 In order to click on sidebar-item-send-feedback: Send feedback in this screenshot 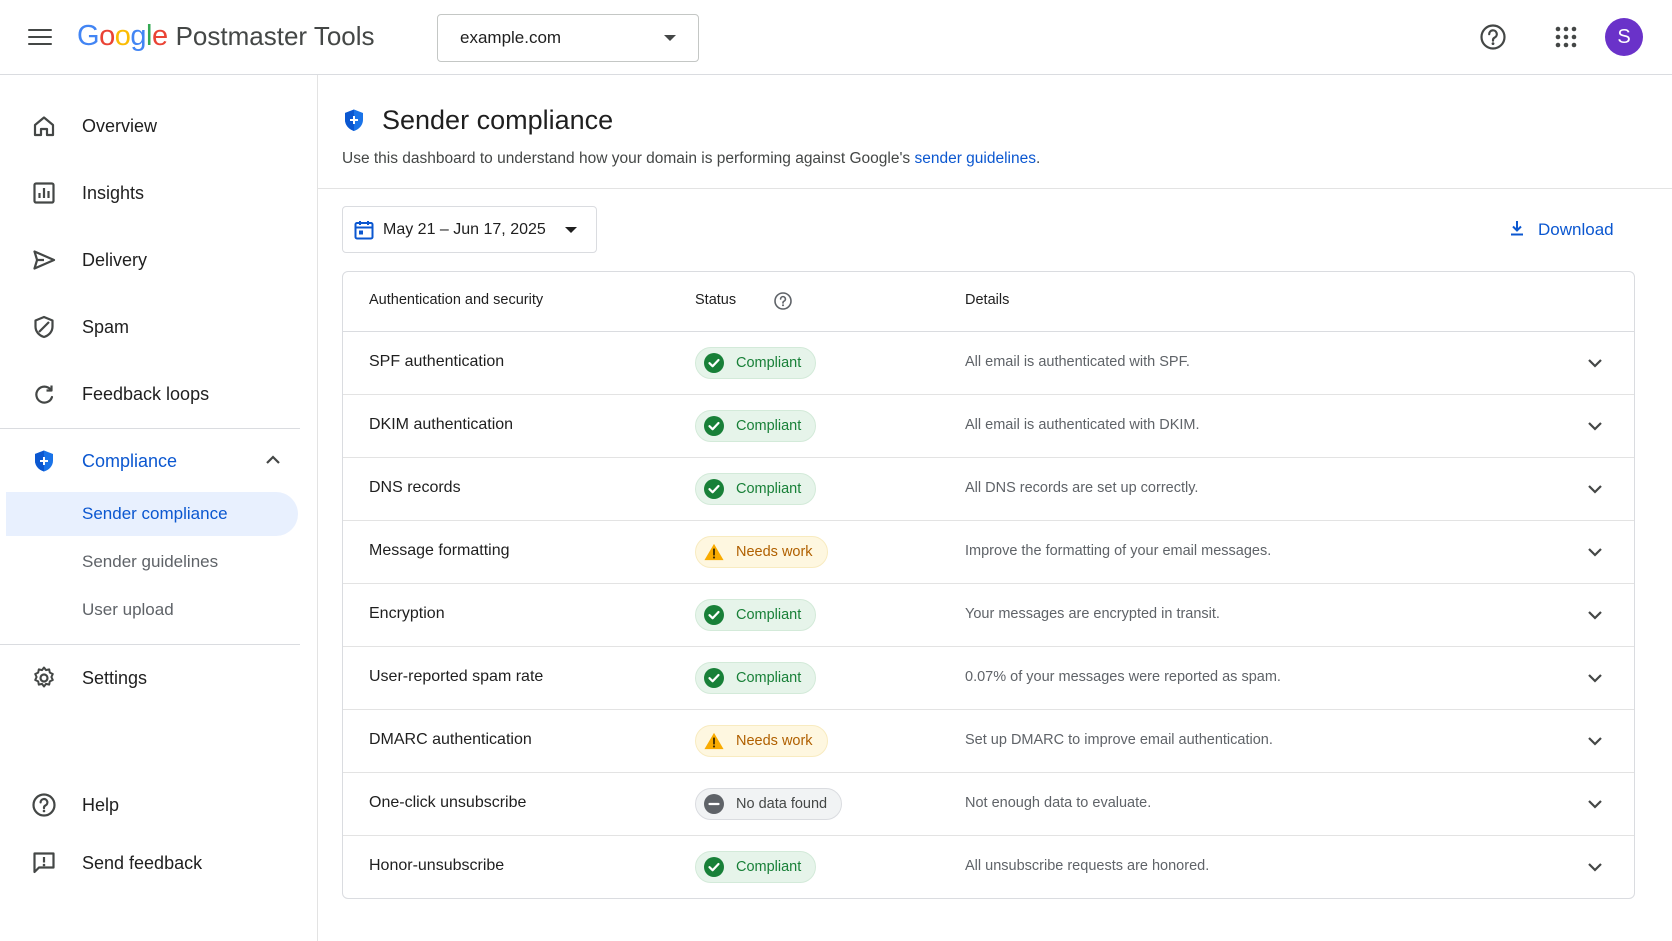, I will do `click(150, 863)`.